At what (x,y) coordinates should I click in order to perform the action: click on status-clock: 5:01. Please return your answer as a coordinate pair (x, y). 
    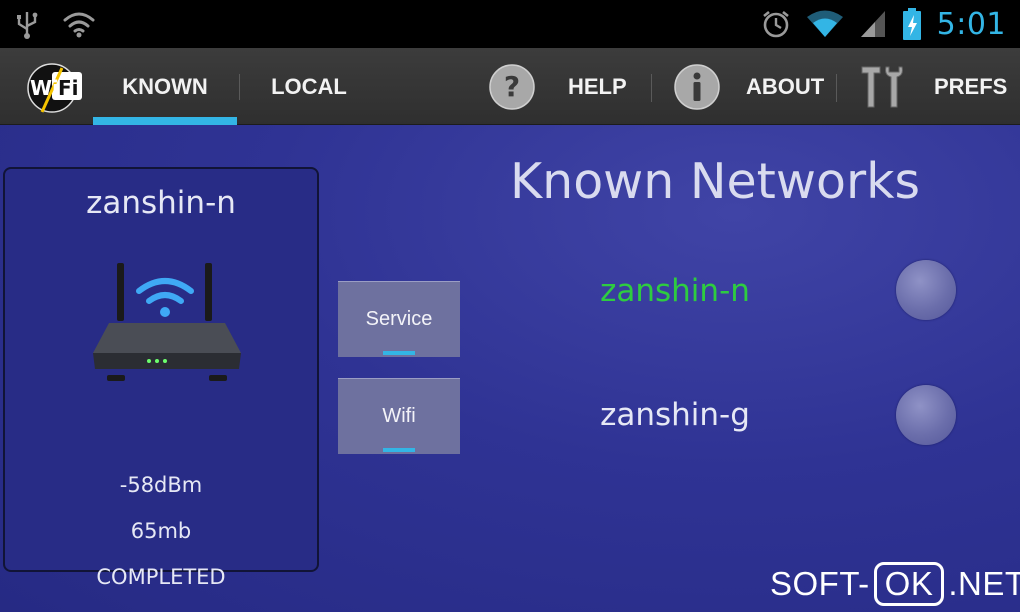
    Looking at the image, I should click on (971, 24).